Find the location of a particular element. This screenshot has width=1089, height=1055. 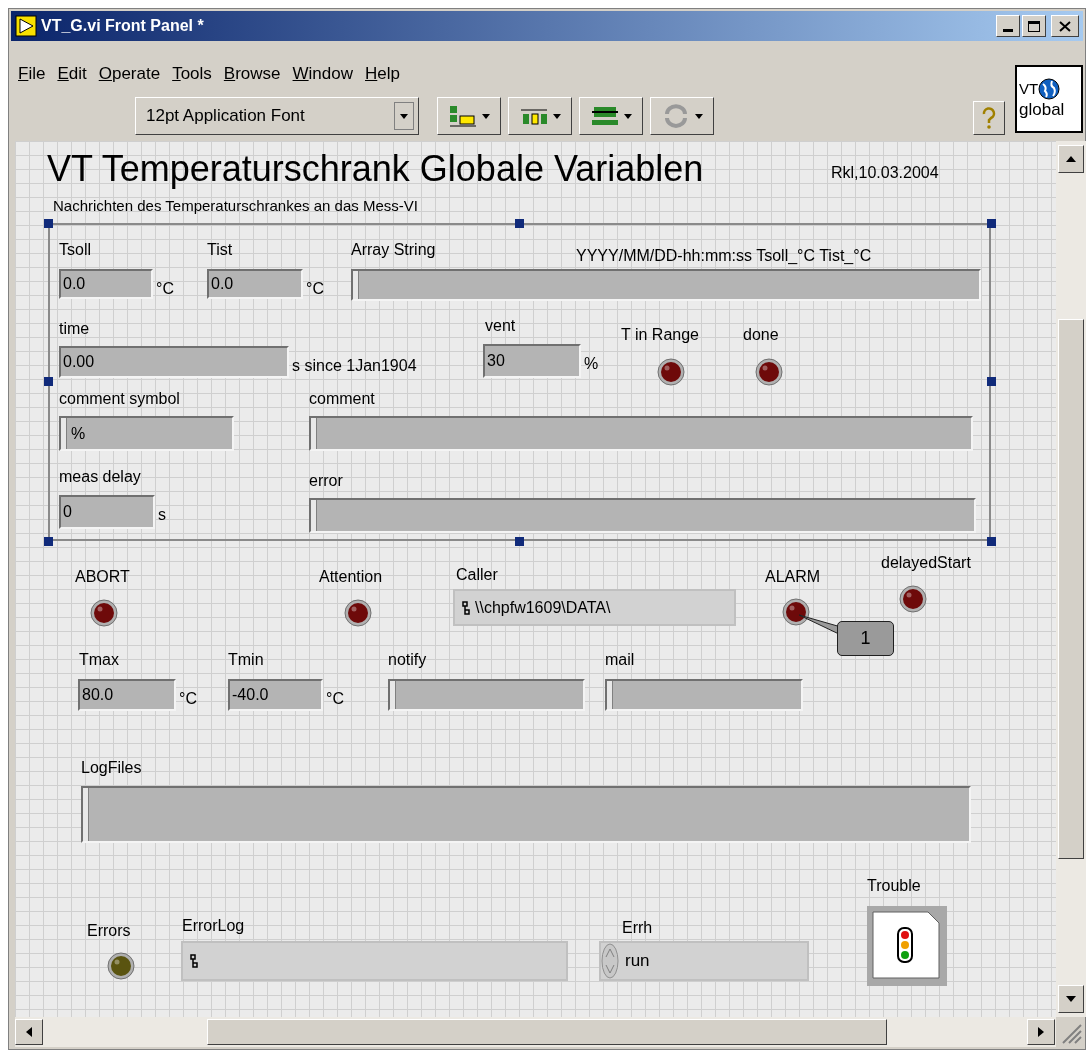

vertical-scrollbar is located at coordinates (1071, 579).